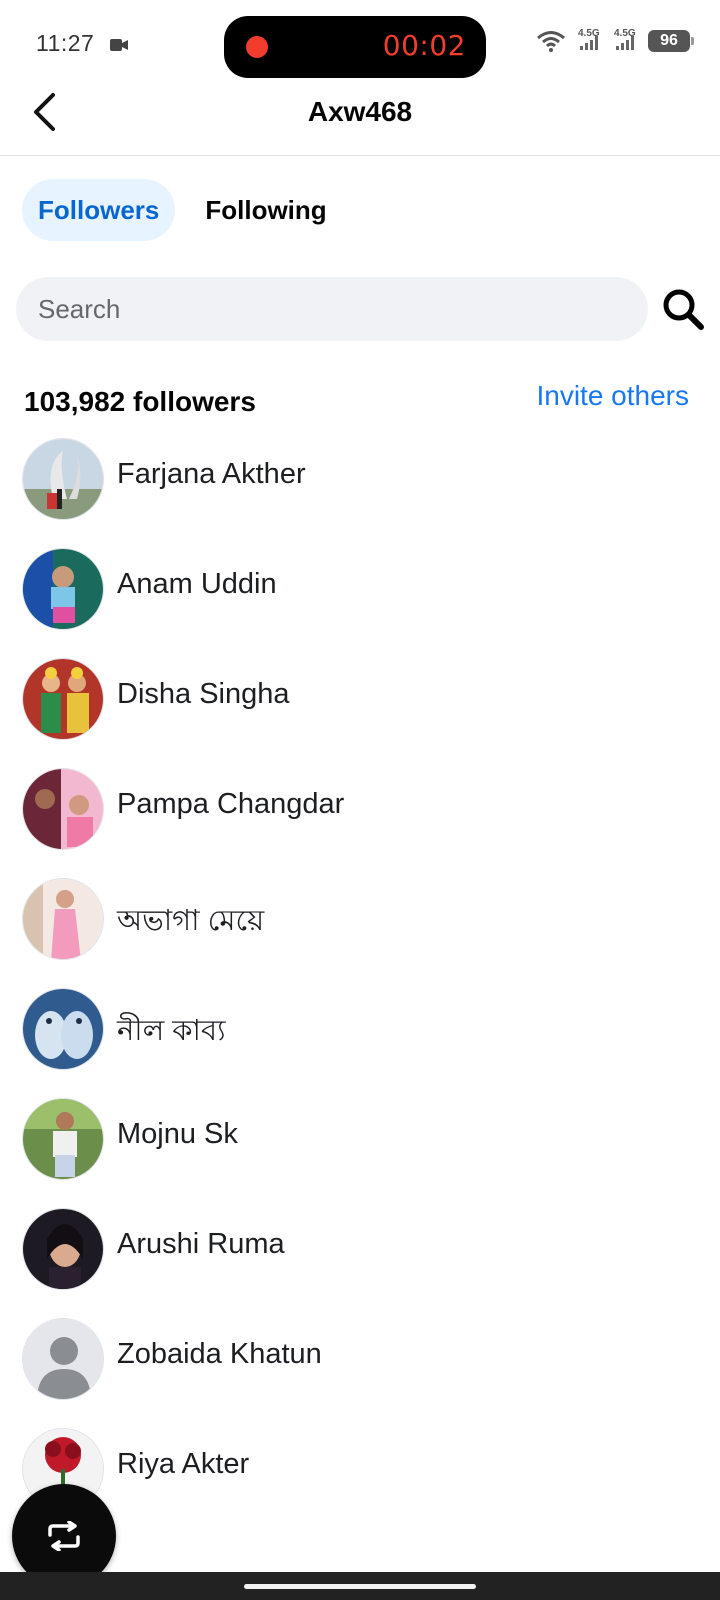  Describe the element at coordinates (360, 712) in the screenshot. I see `list-item: Disha Singha` at that location.